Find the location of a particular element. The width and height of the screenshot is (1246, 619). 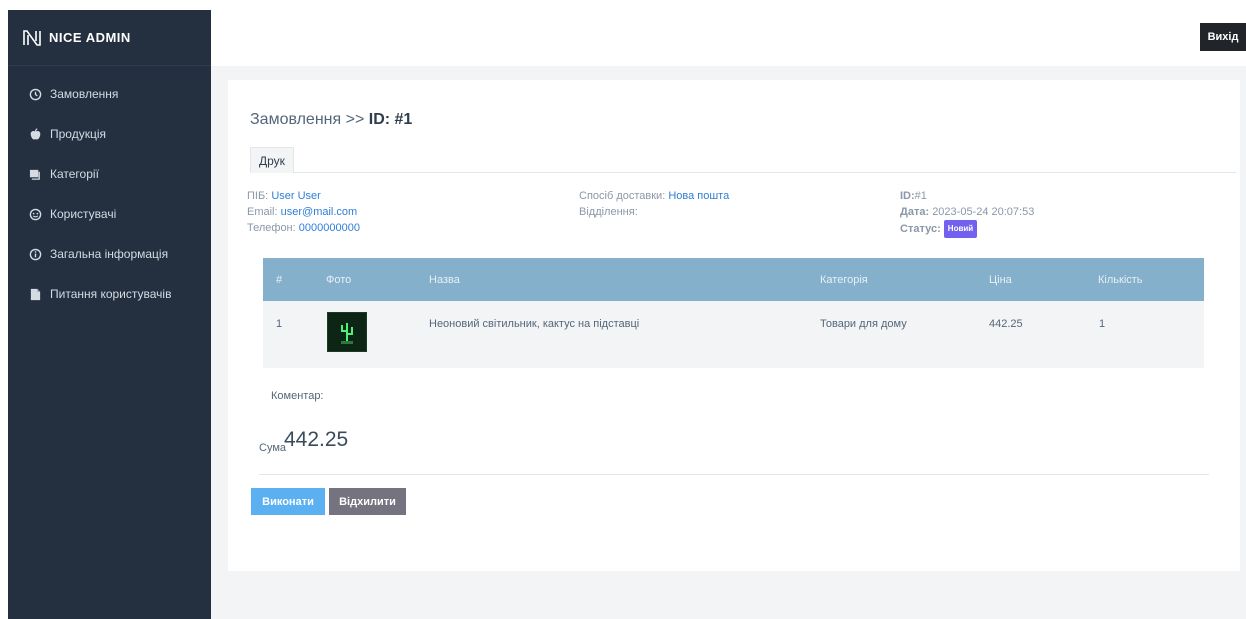

brand-name: NICE ADMIN is located at coordinates (90, 37).